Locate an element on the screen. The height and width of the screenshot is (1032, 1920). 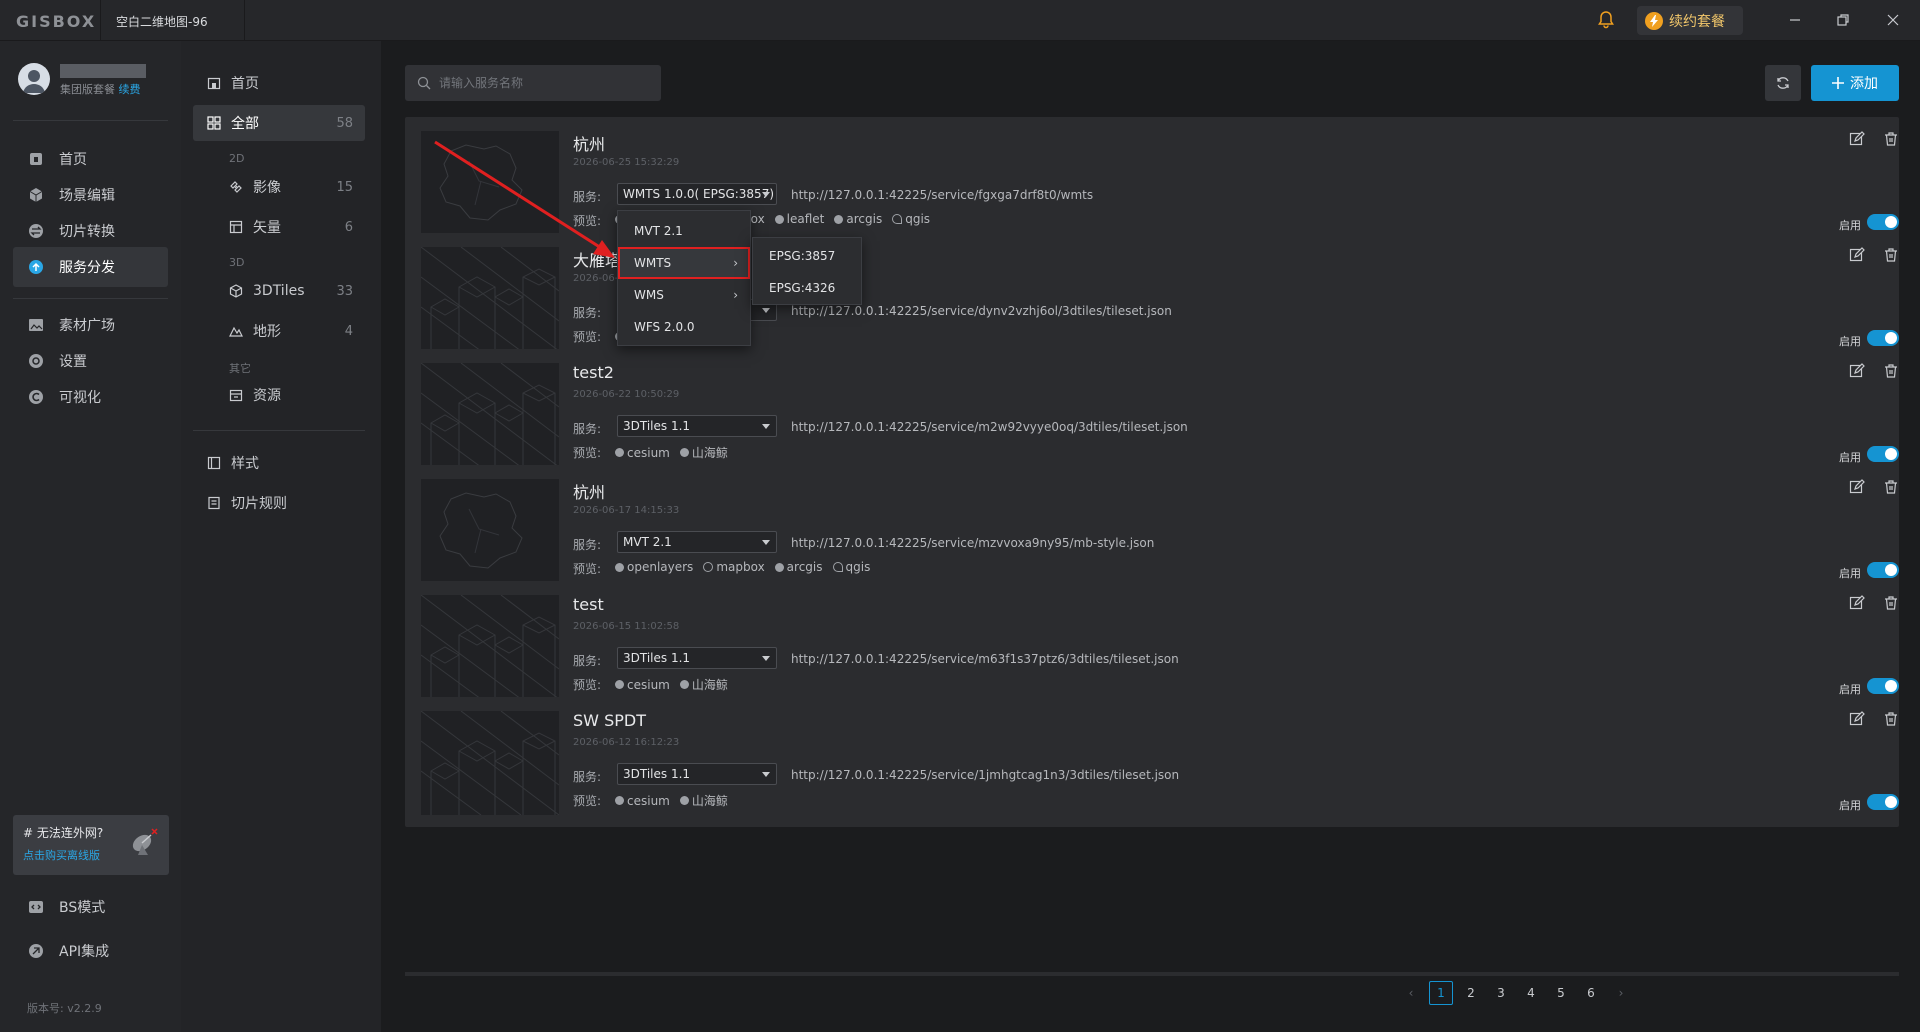
preview-label: qgis is located at coordinates (858, 567).